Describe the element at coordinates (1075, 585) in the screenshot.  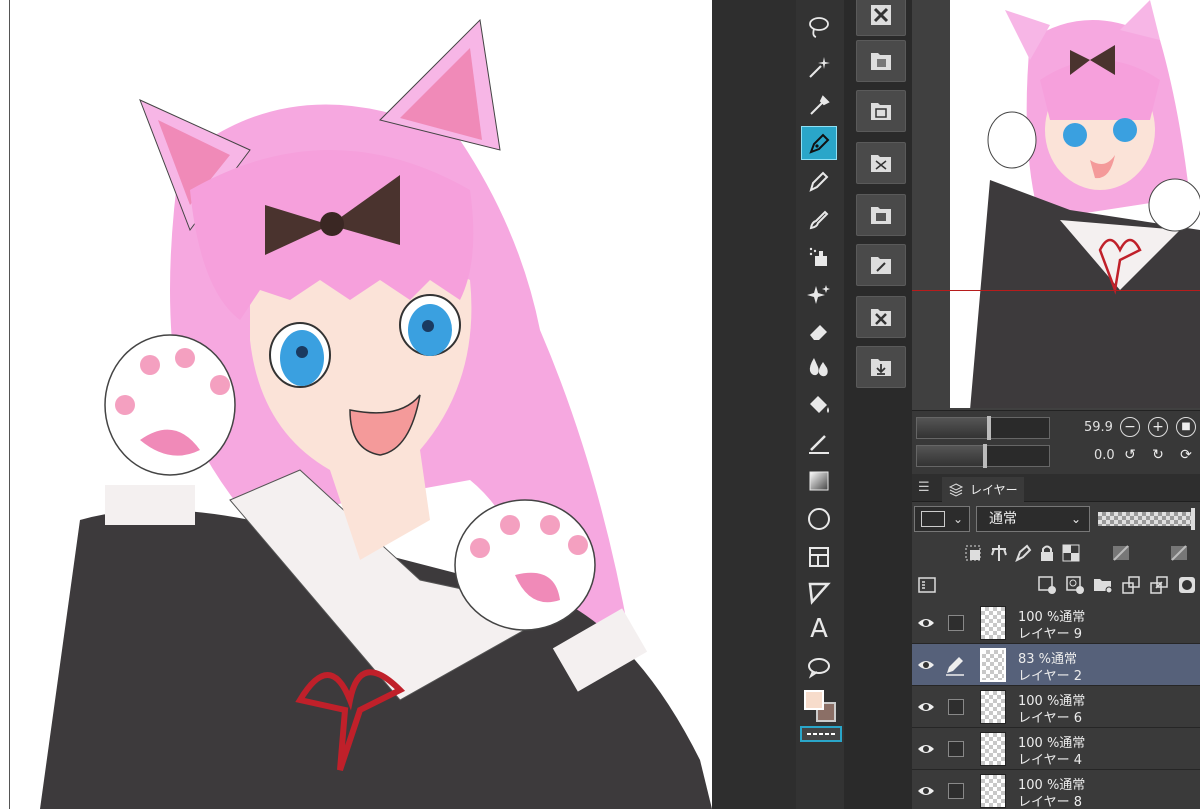
I see `new-vector-layer-icon` at that location.